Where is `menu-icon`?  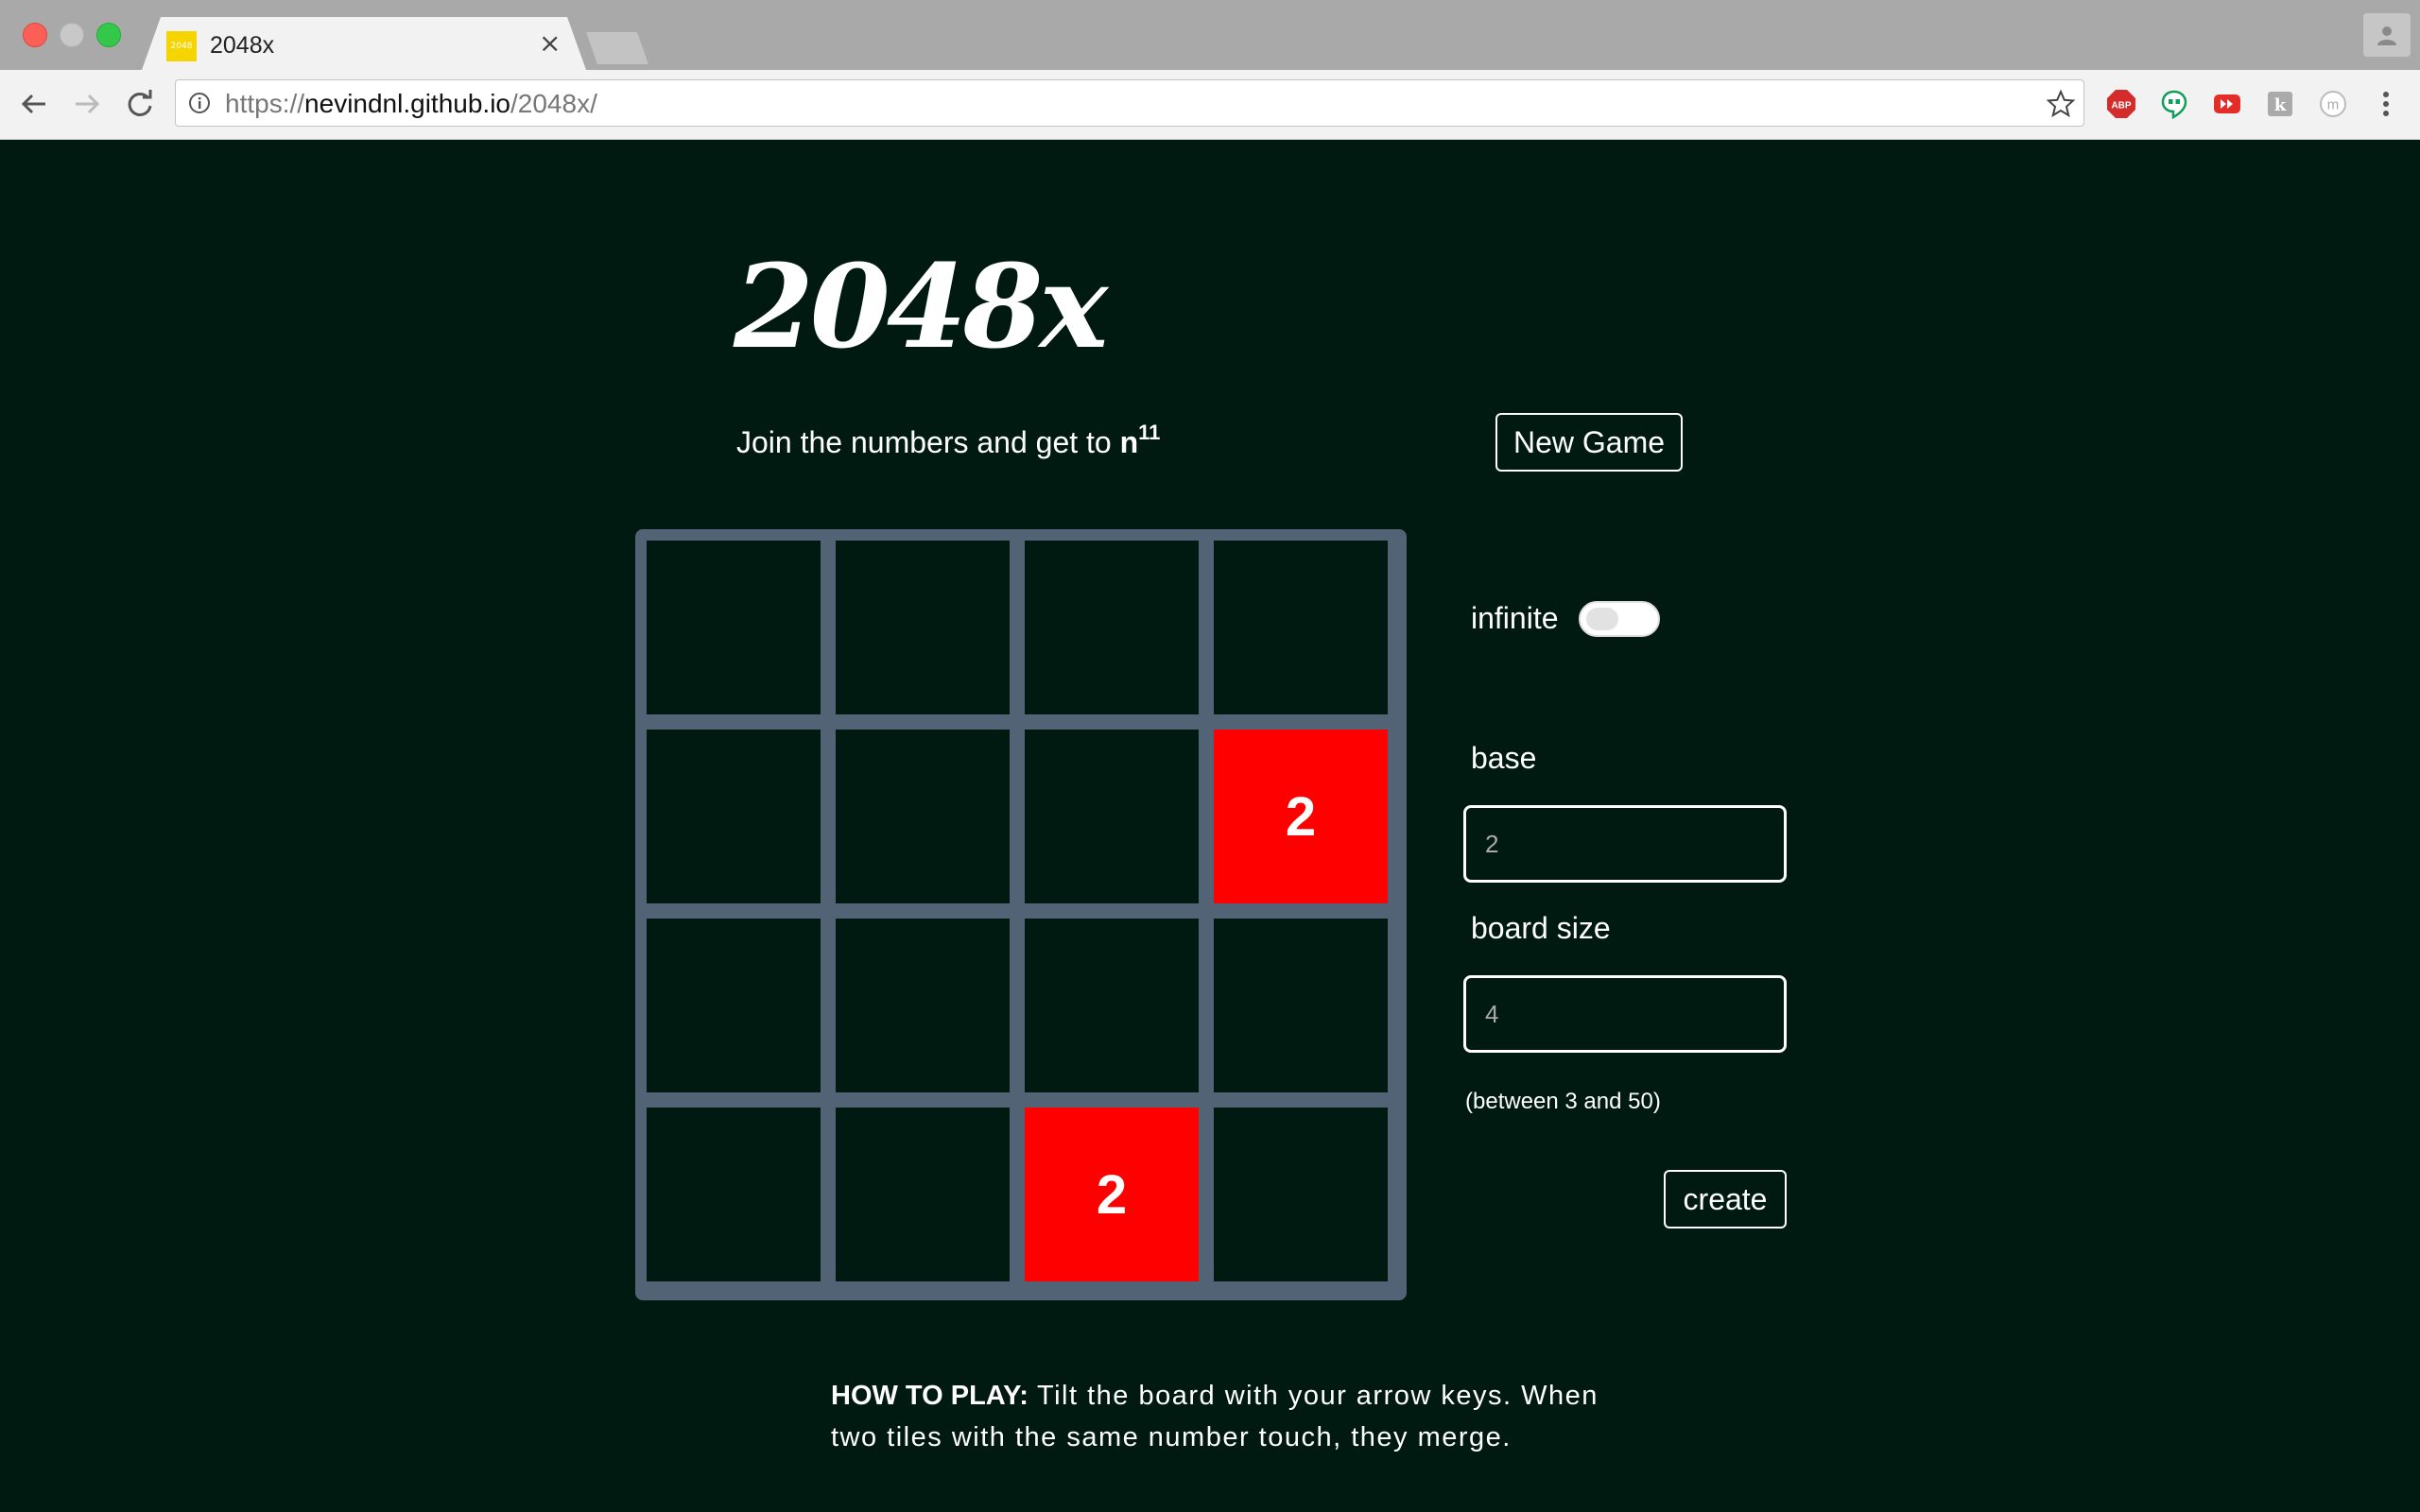 menu-icon is located at coordinates (2386, 104).